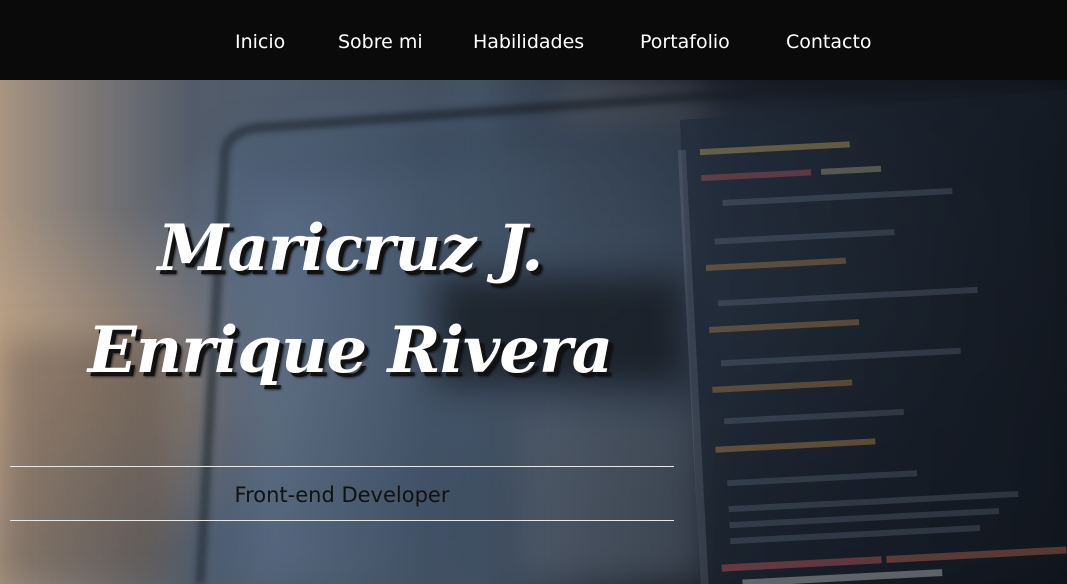  What do you see at coordinates (260, 42) in the screenshot?
I see `nav-link-inicio: Inicio` at bounding box center [260, 42].